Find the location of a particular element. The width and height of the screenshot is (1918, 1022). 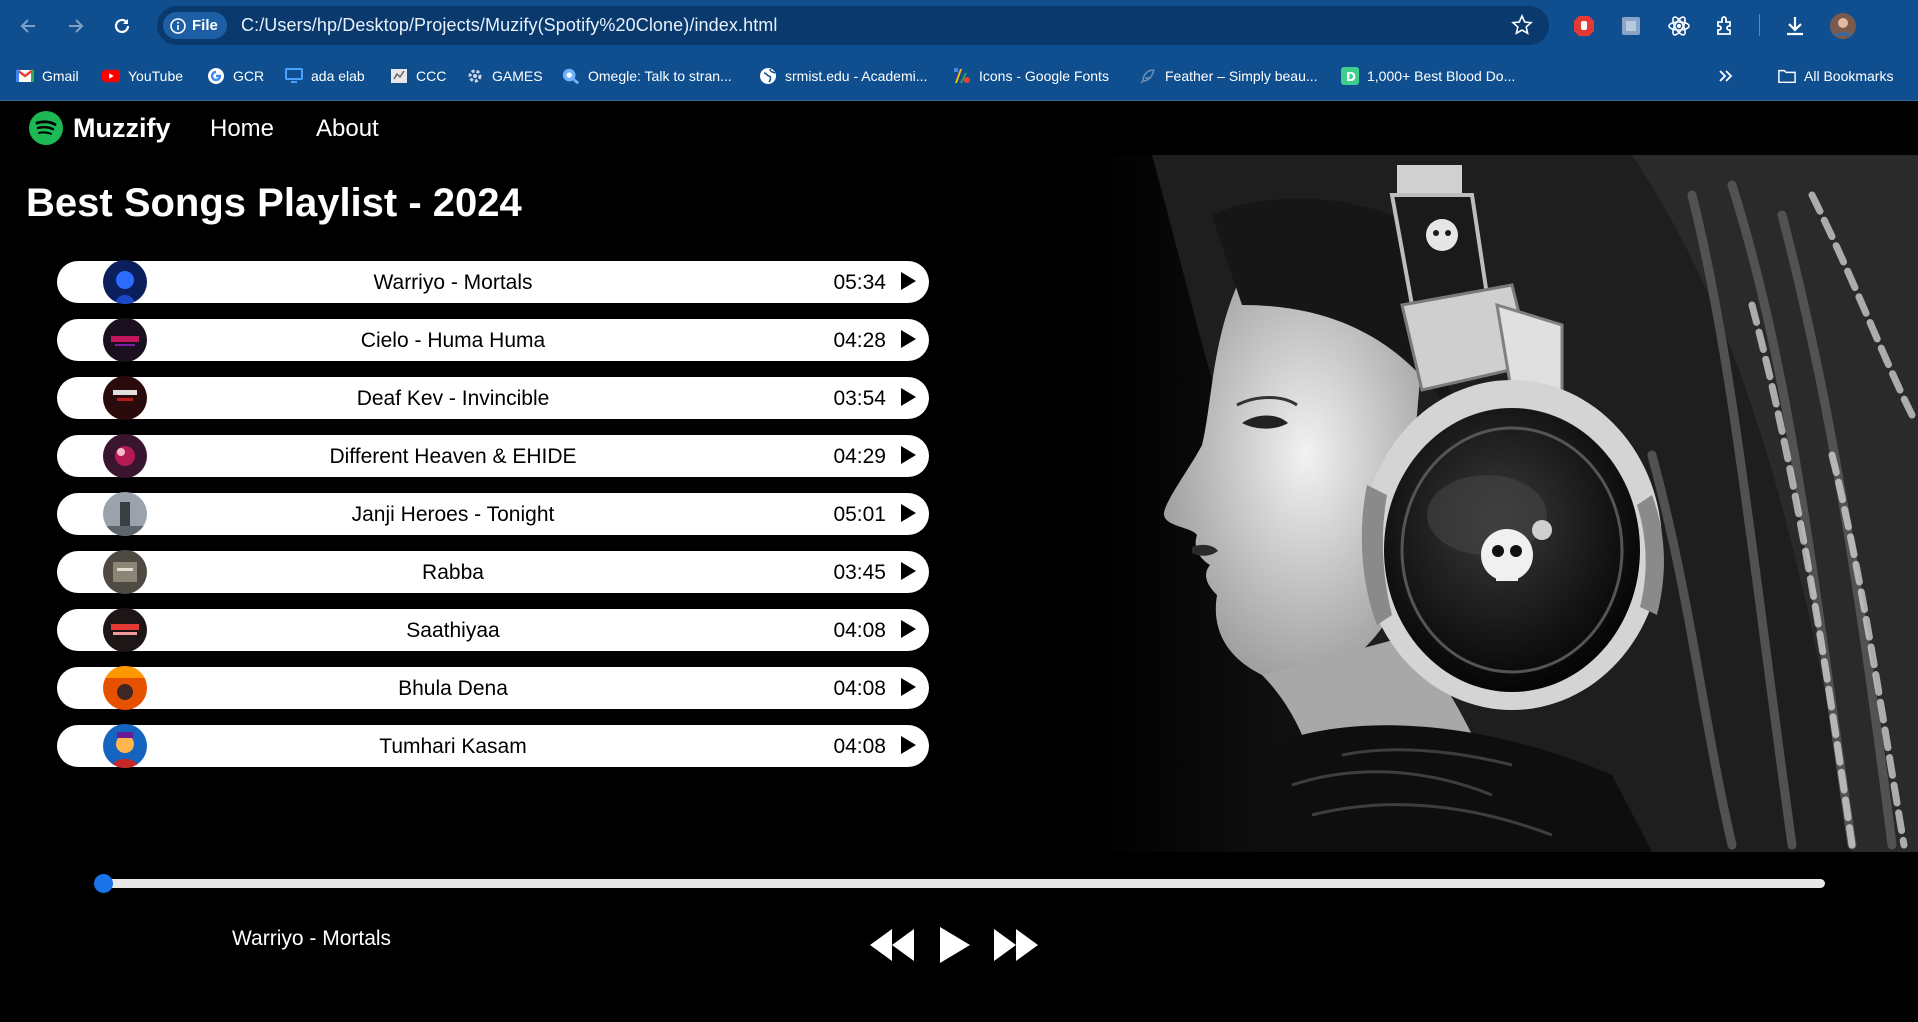

puzzle-icon is located at coordinates (1724, 25).